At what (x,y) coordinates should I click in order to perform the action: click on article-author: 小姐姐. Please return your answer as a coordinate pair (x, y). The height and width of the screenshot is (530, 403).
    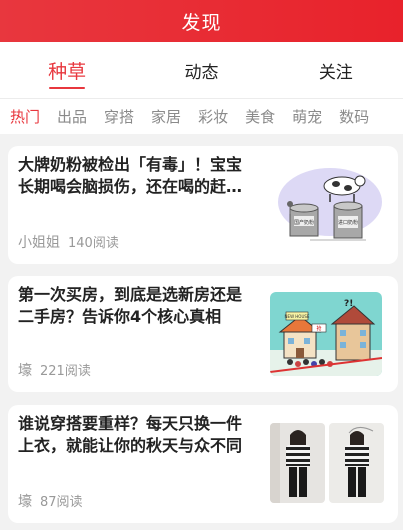
    Looking at the image, I should click on (39, 243).